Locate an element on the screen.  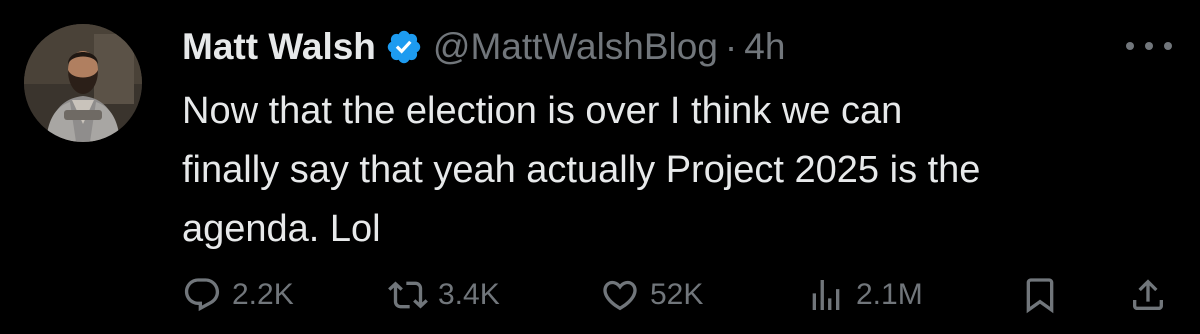
avatar-image is located at coordinates (83, 83).